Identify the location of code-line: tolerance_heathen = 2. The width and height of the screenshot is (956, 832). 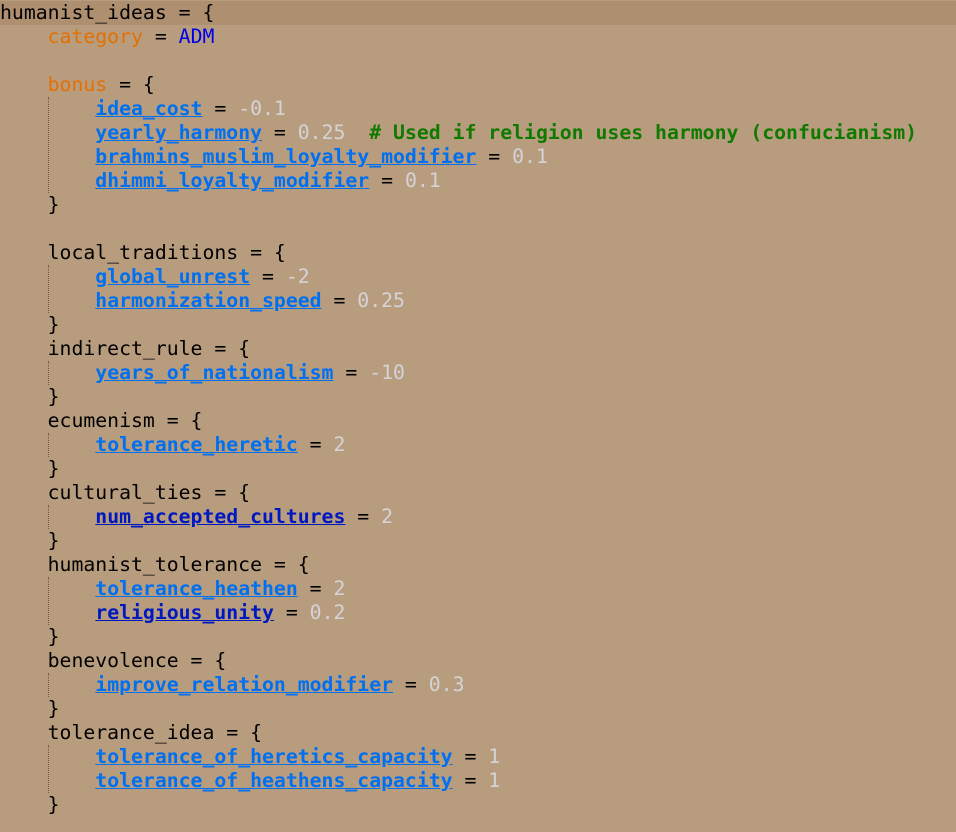
(172, 589).